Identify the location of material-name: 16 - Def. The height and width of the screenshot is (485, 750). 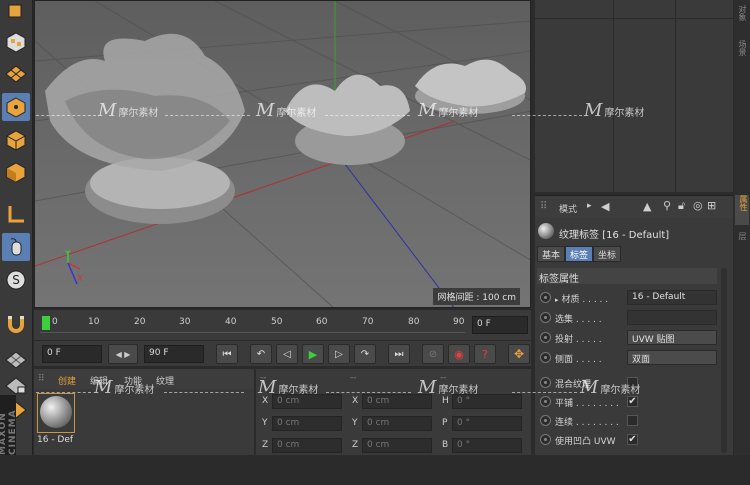
(55, 440).